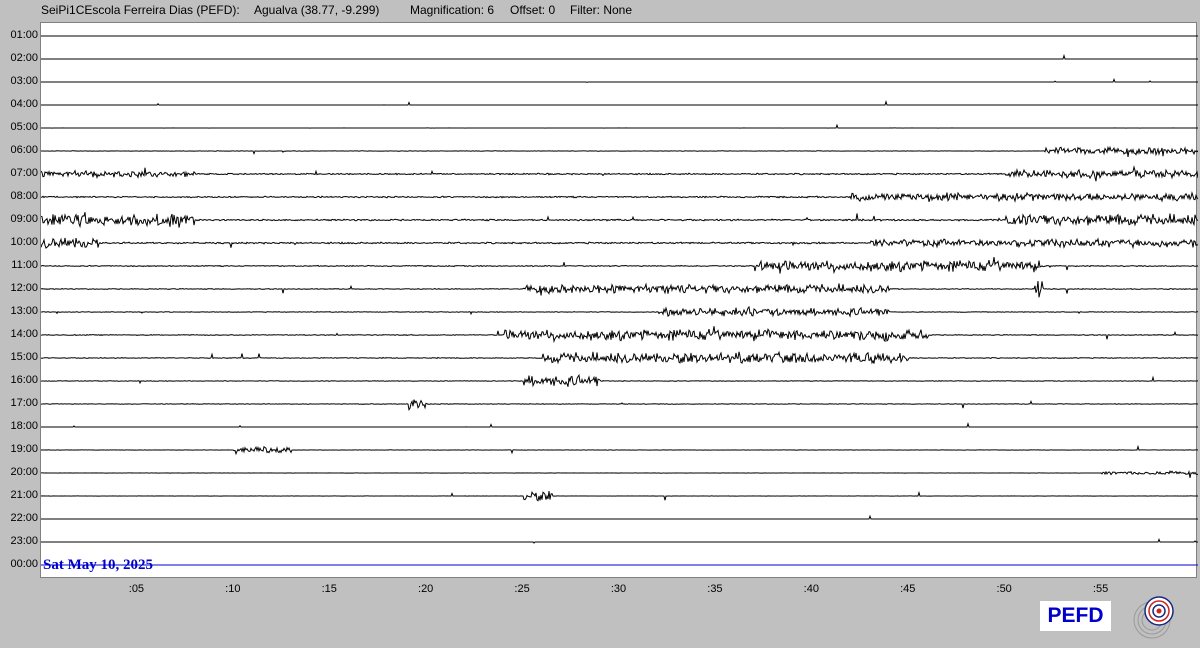 Image resolution: width=1200 pixels, height=648 pixels. What do you see at coordinates (1100, 589) in the screenshot?
I see `minute-tick-label: :55` at bounding box center [1100, 589].